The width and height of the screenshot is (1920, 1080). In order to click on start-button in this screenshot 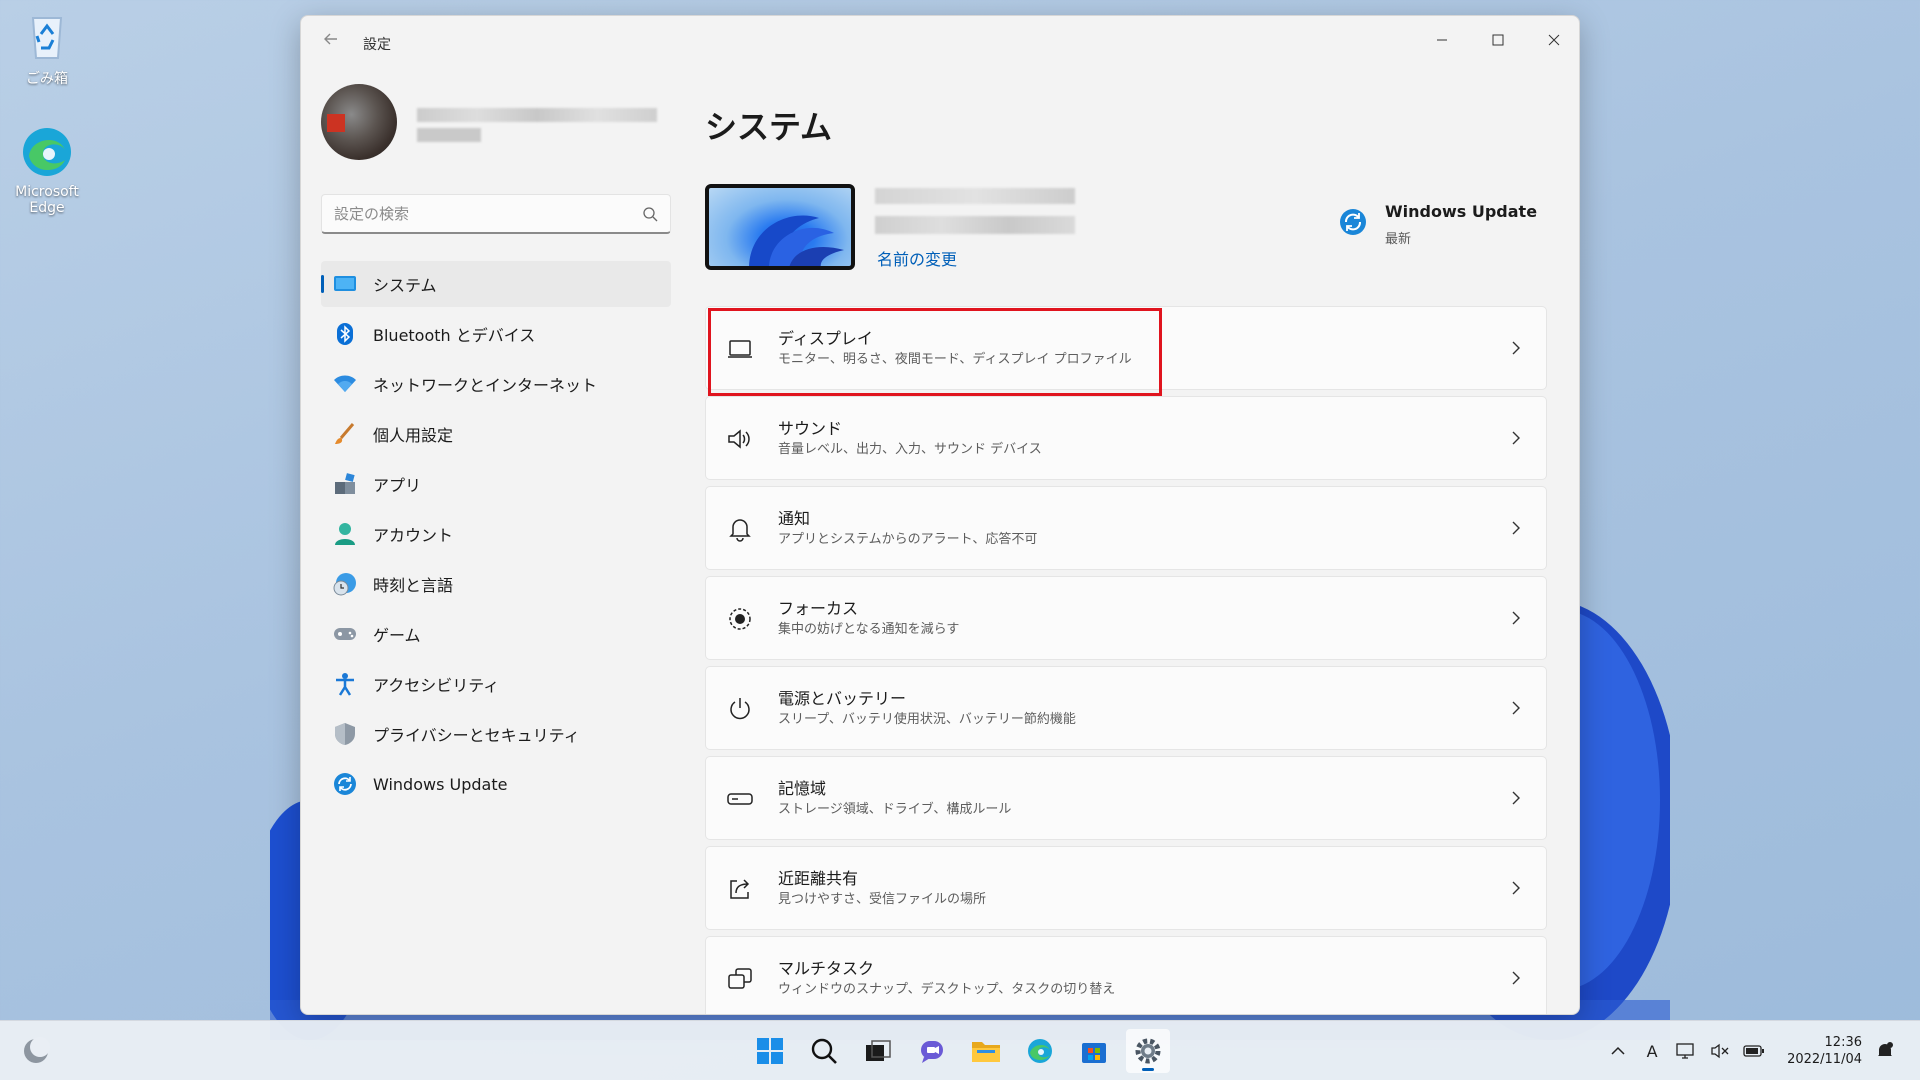, I will do `click(770, 1051)`.